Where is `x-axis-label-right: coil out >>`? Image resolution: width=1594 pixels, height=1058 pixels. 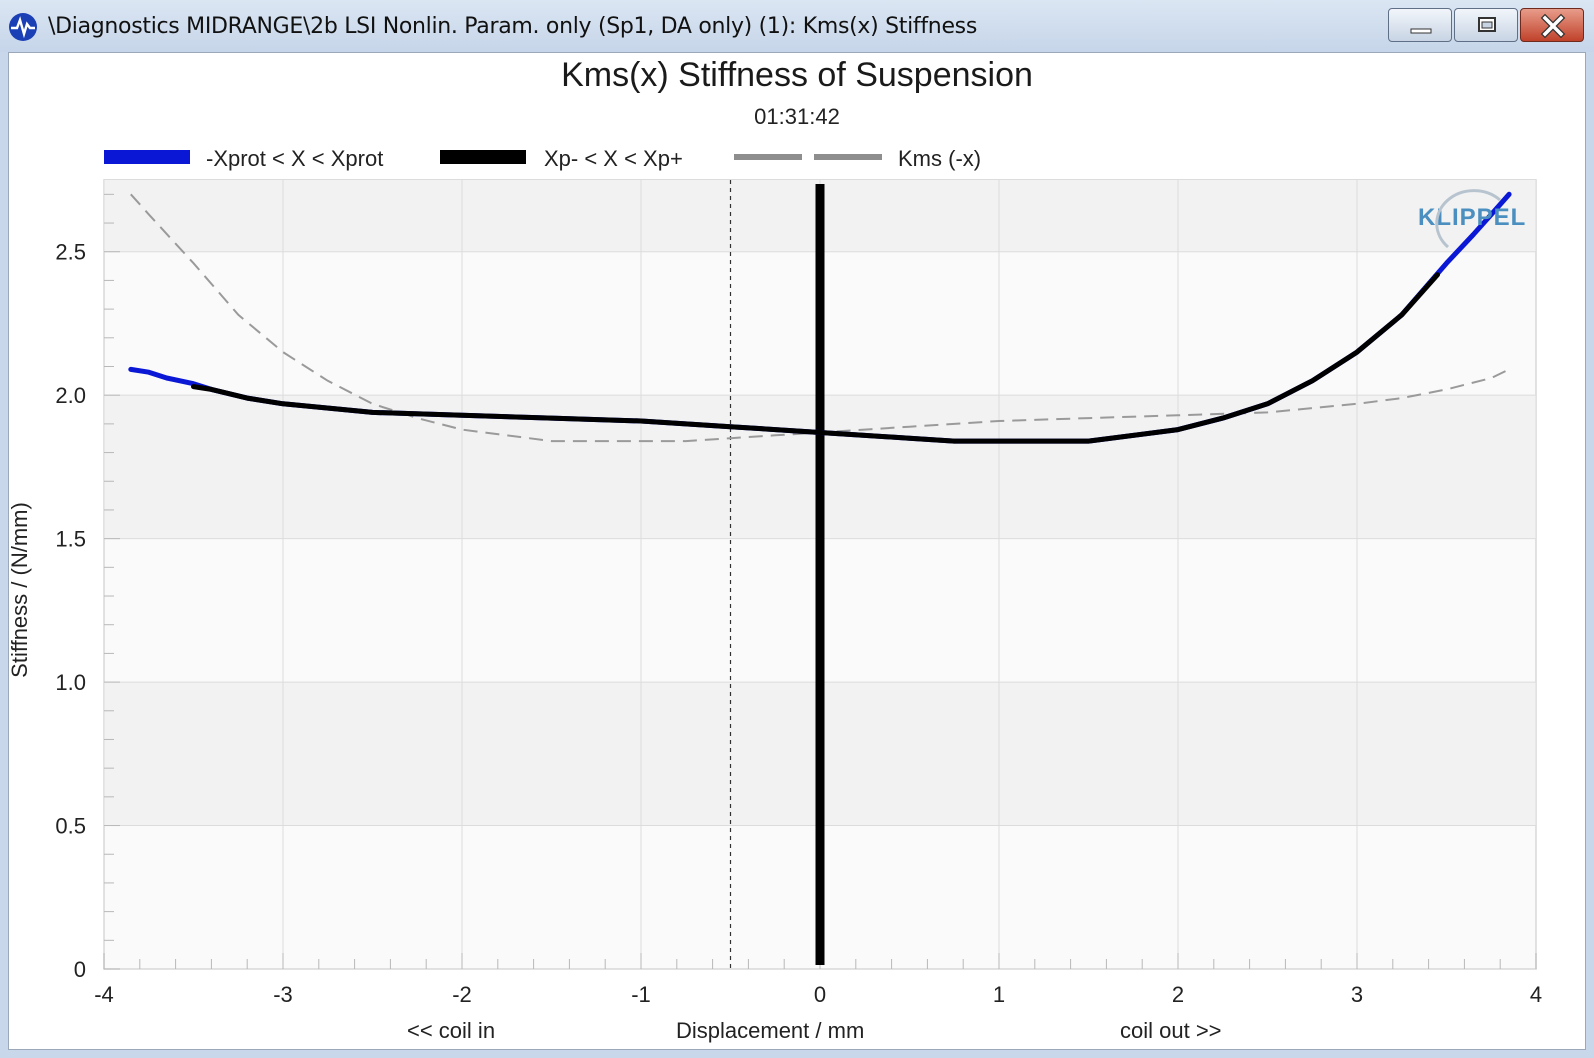
x-axis-label-right: coil out >> is located at coordinates (1171, 1030).